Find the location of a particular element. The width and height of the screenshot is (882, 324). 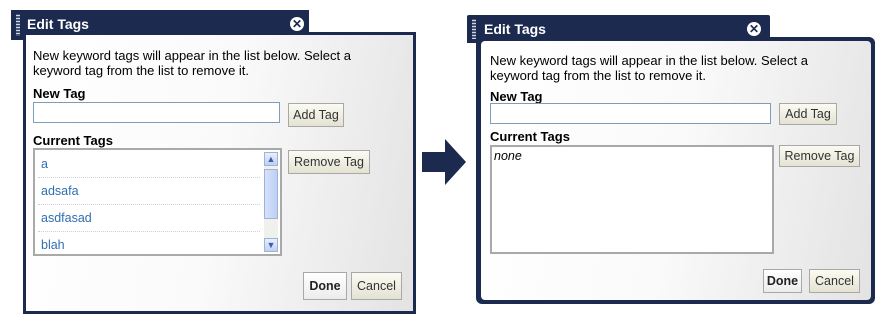

scroll-down-icon: ▼ is located at coordinates (271, 245).